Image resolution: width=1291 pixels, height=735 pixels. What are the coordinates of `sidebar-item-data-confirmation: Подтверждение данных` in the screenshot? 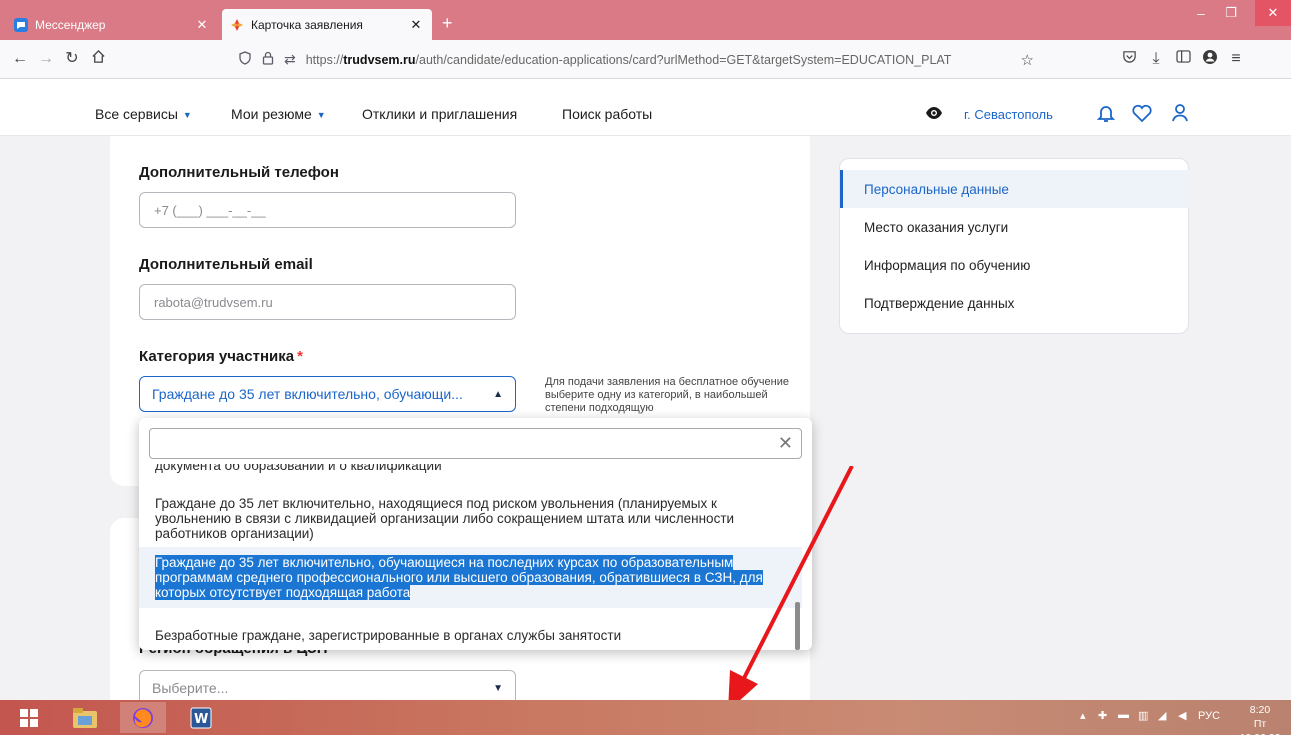 It's located at (1015, 303).